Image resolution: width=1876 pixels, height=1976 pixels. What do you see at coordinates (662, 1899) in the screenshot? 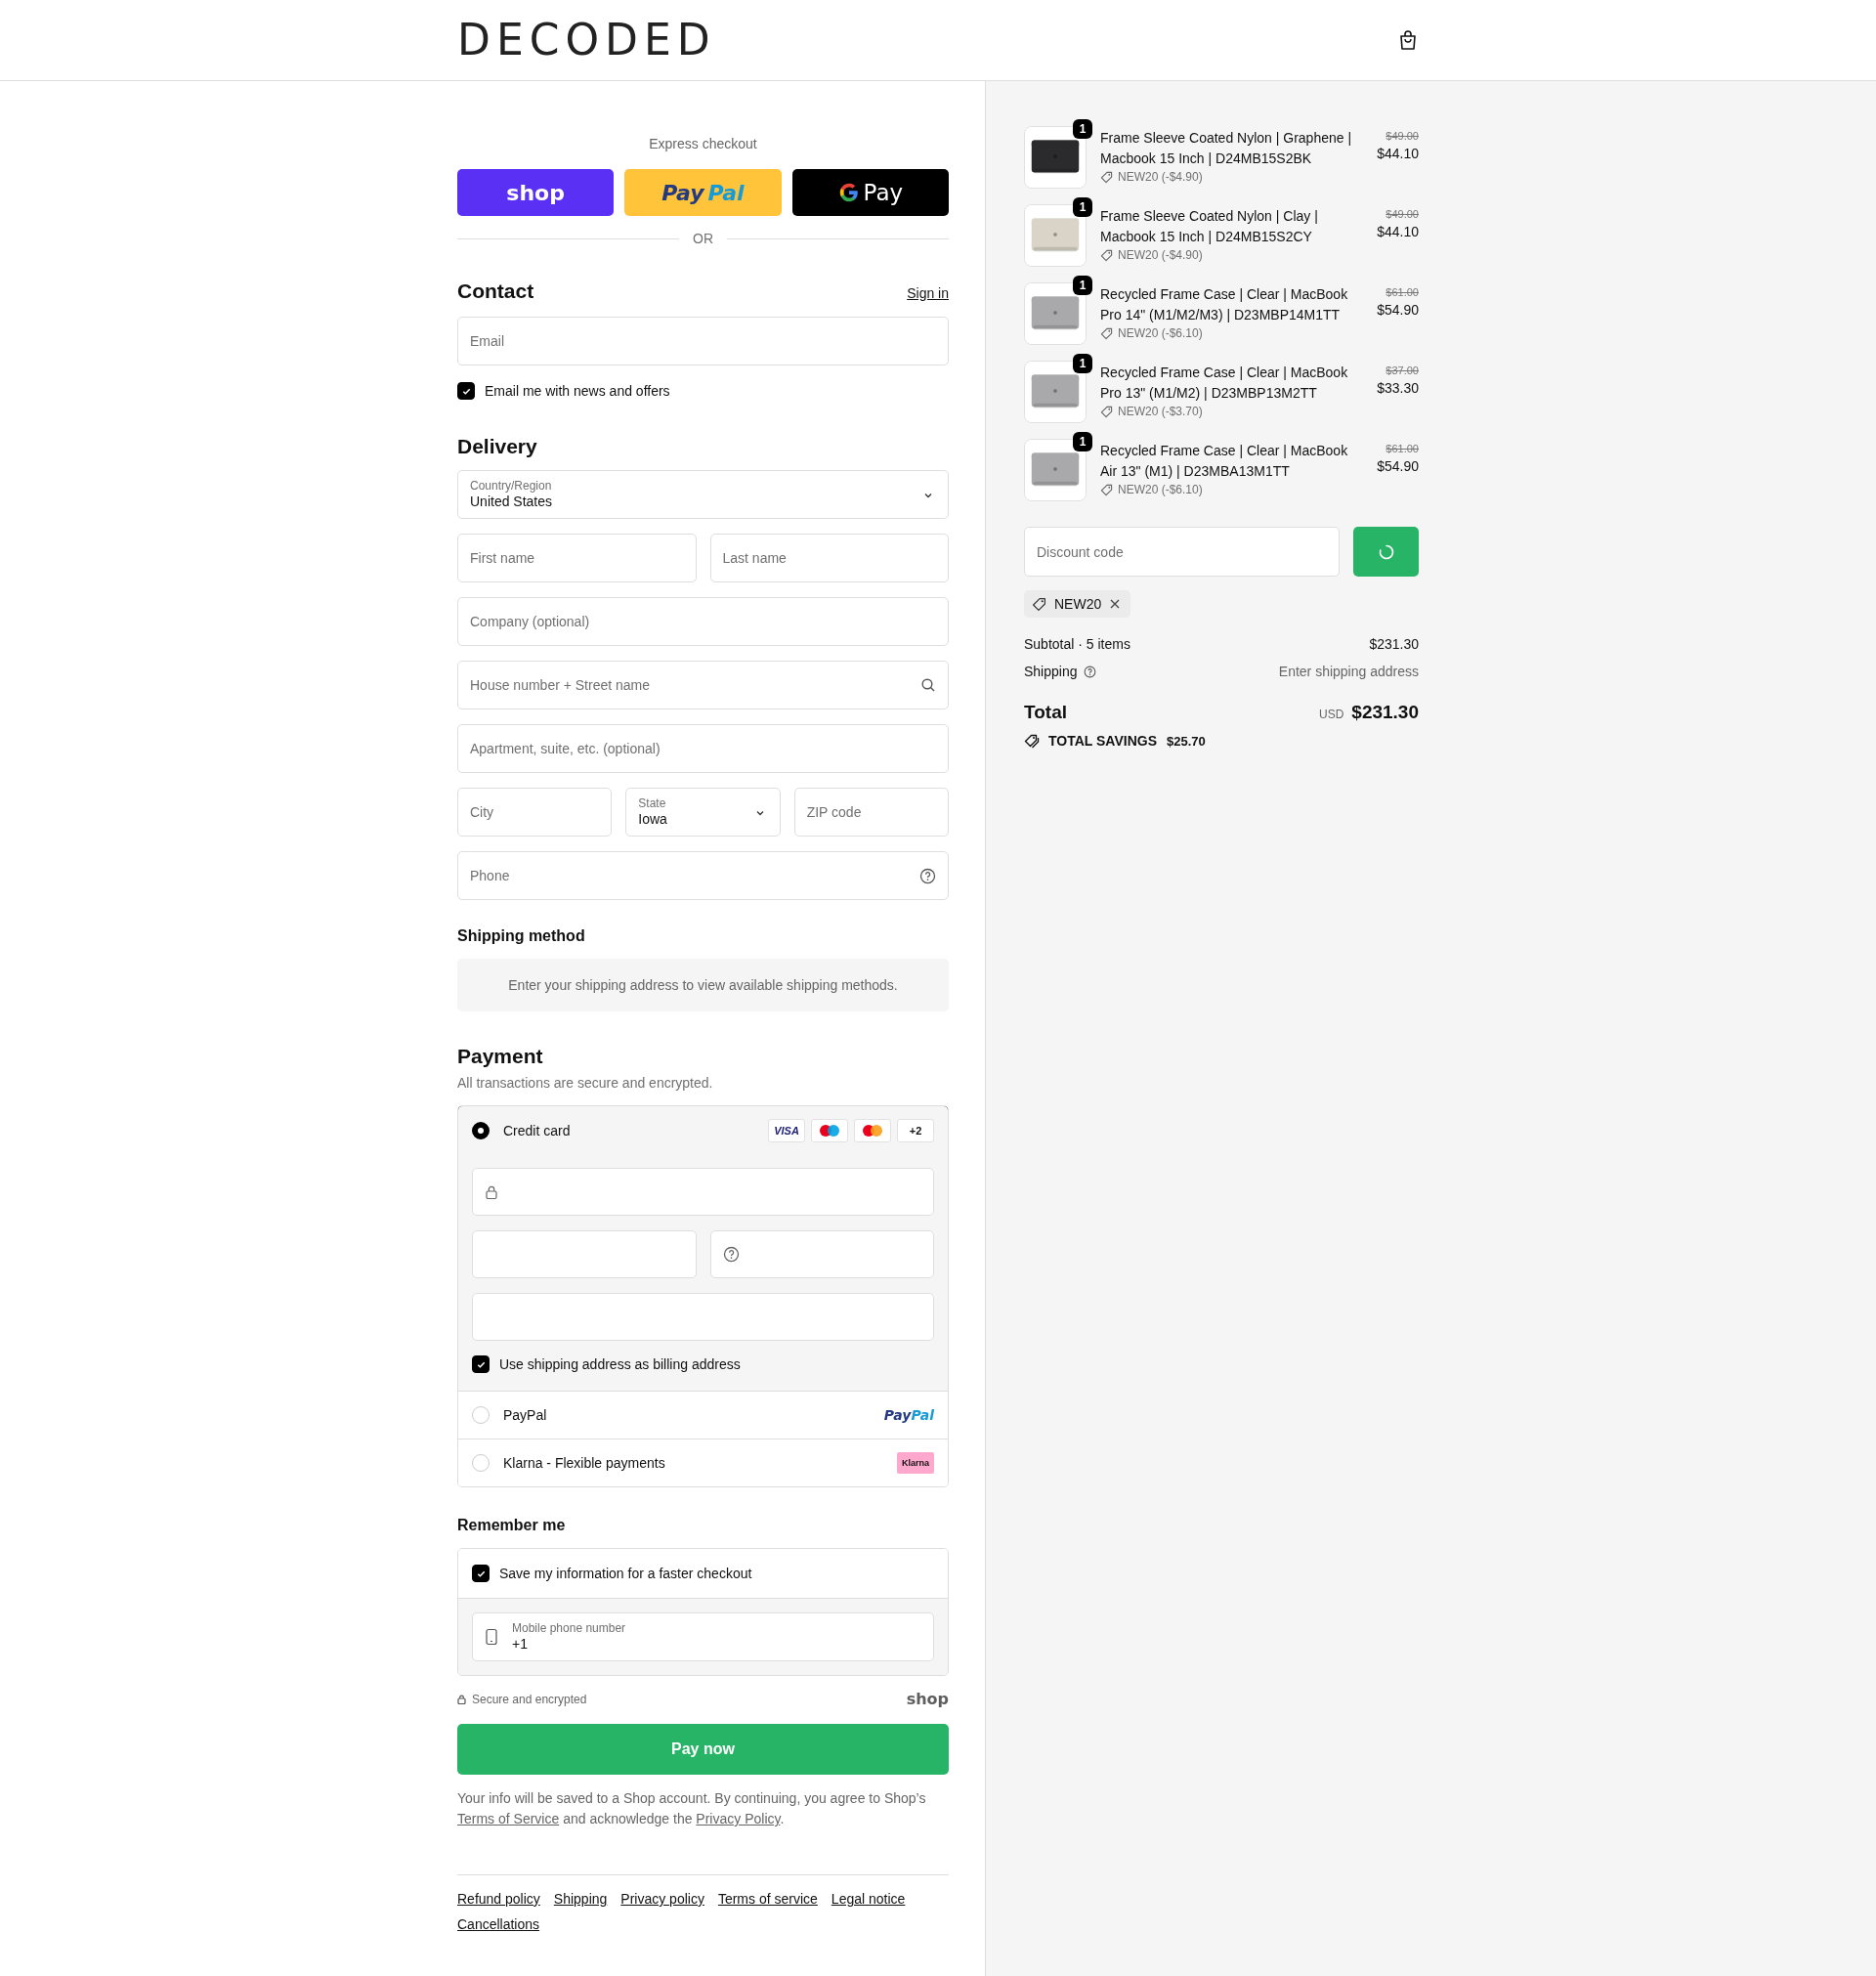
I see `footer-link: Privacy policy` at bounding box center [662, 1899].